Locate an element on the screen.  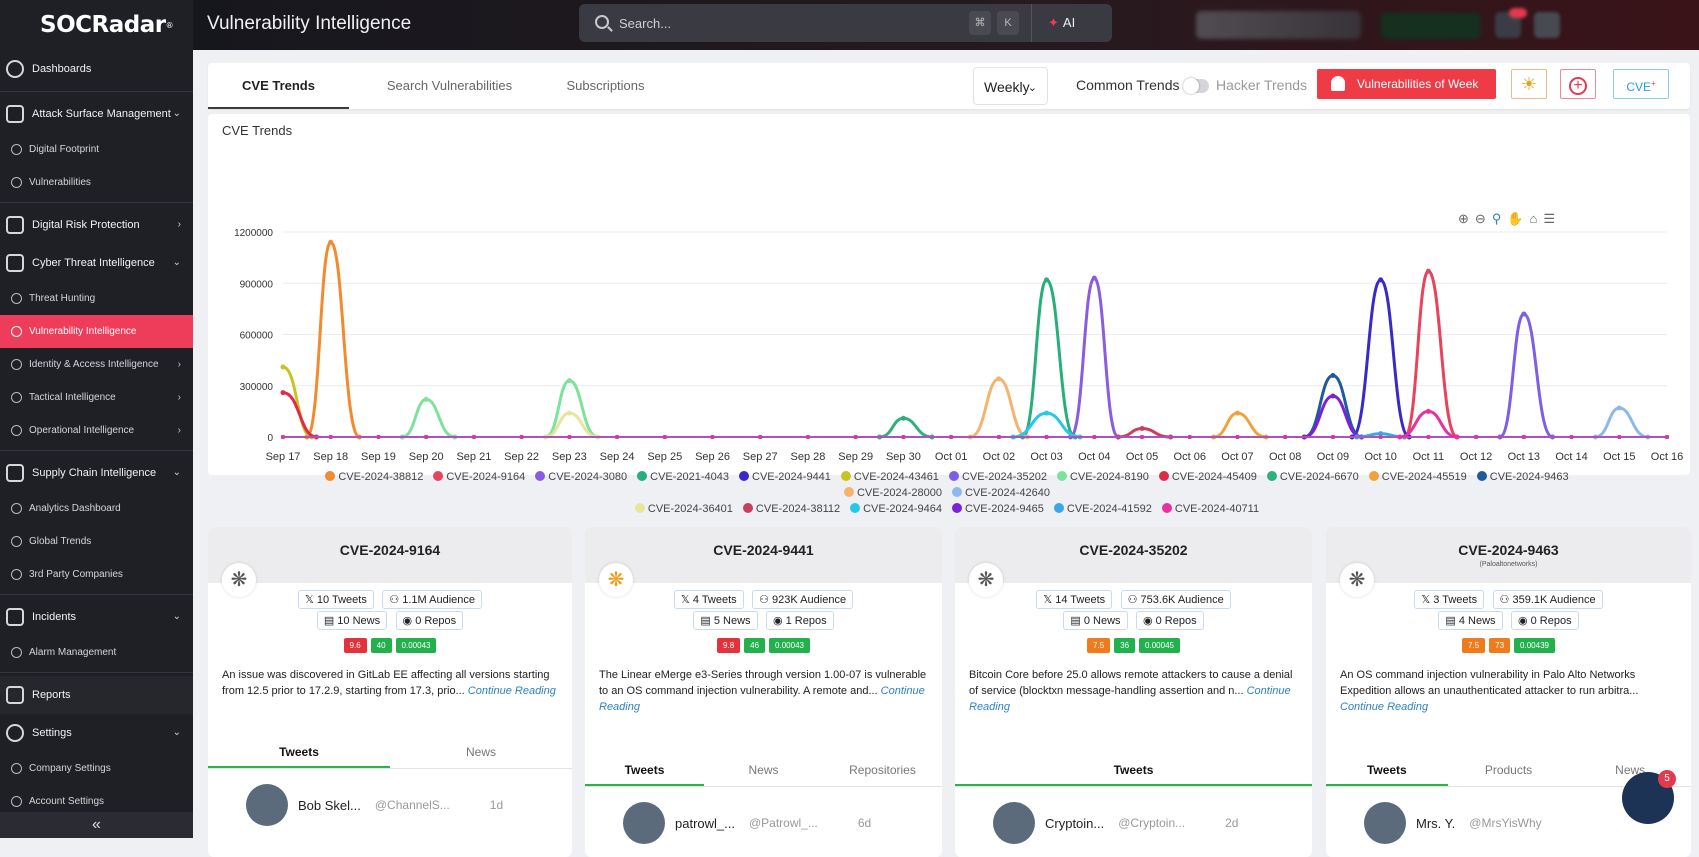
user-avatar is located at coordinates (1547, 25).